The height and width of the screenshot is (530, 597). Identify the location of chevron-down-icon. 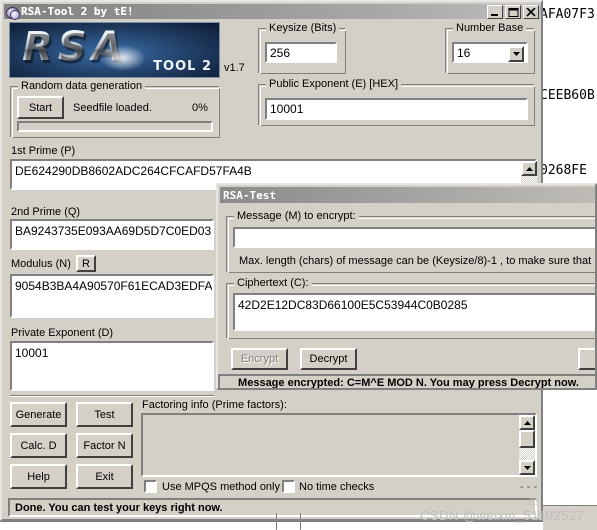
(516, 54).